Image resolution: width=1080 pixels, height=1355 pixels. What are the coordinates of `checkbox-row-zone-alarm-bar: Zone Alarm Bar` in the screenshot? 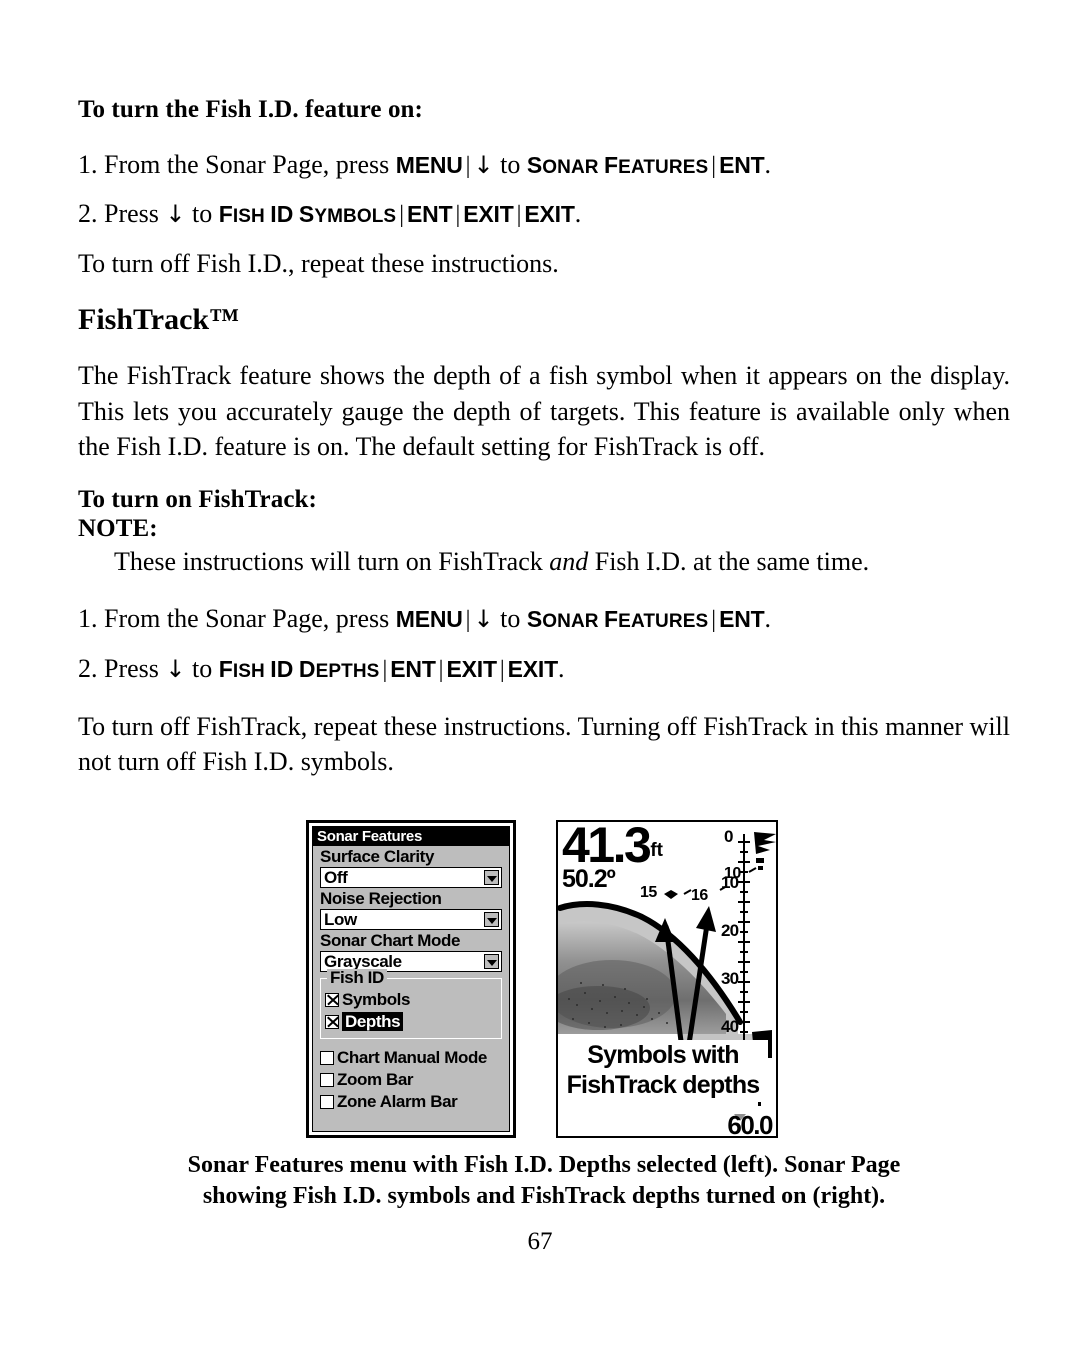 It's located at (411, 1101).